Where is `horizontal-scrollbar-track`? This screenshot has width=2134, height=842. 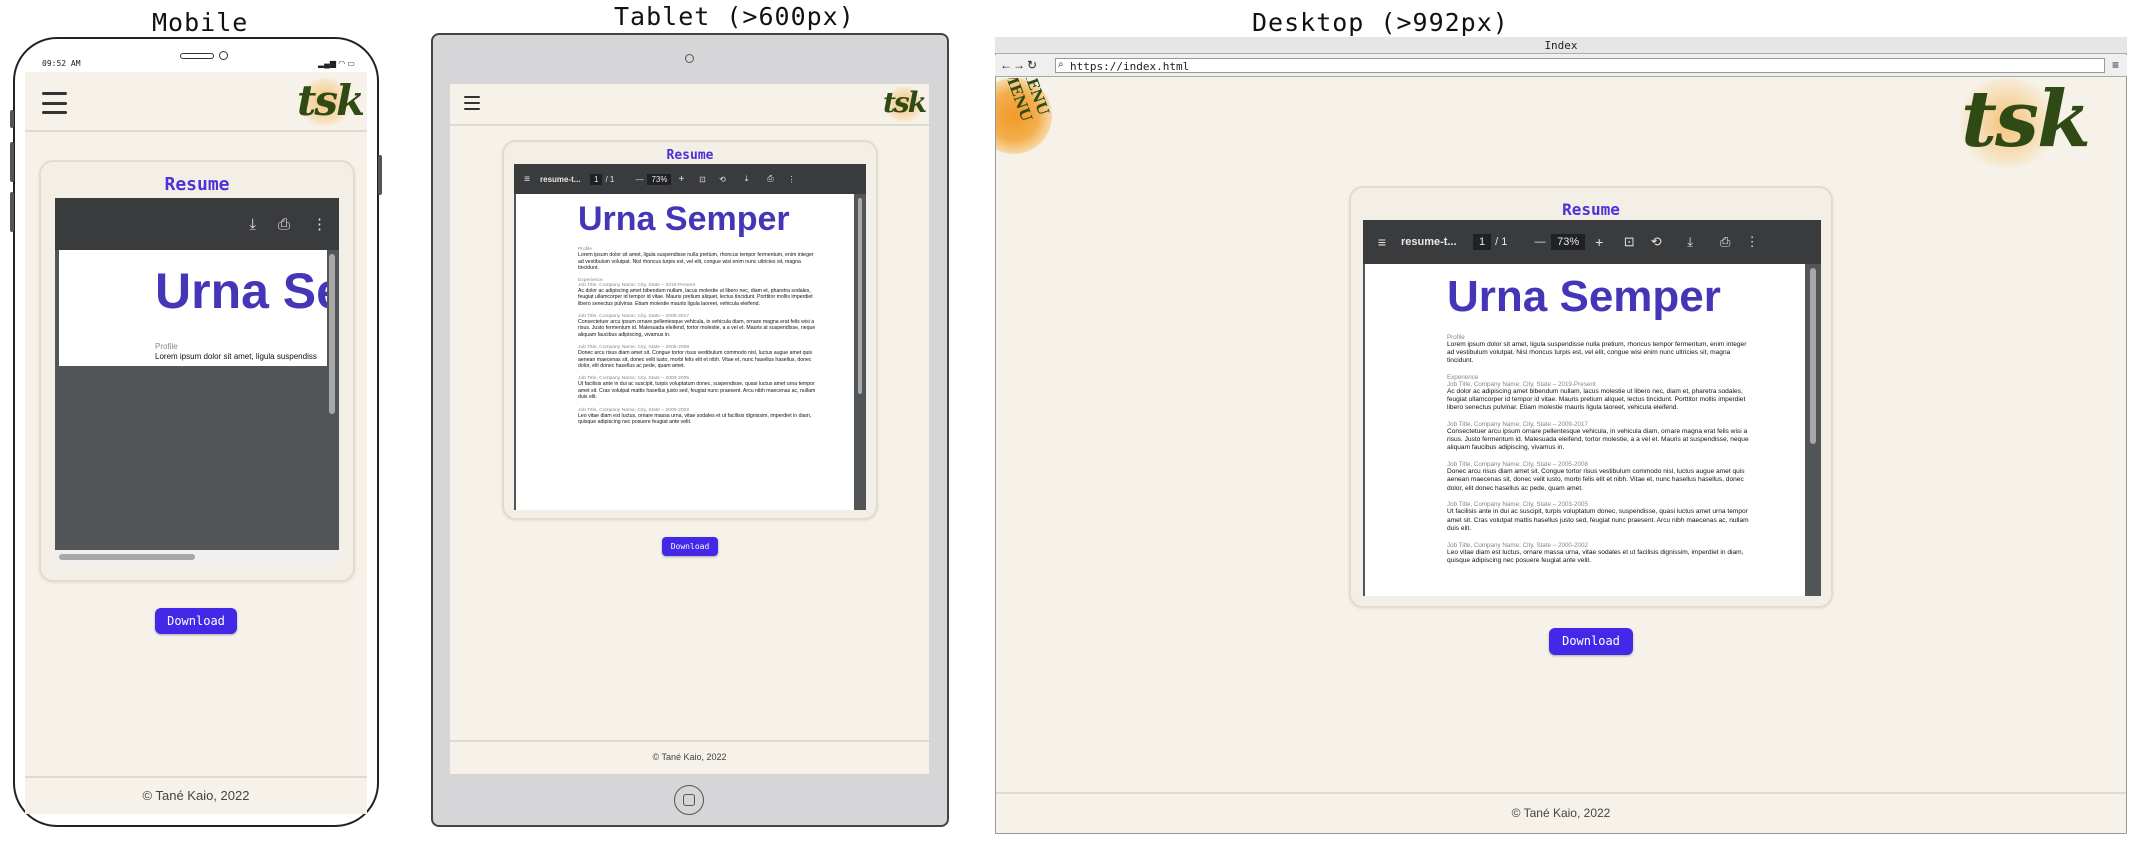
horizontal-scrollbar-track is located at coordinates (197, 557).